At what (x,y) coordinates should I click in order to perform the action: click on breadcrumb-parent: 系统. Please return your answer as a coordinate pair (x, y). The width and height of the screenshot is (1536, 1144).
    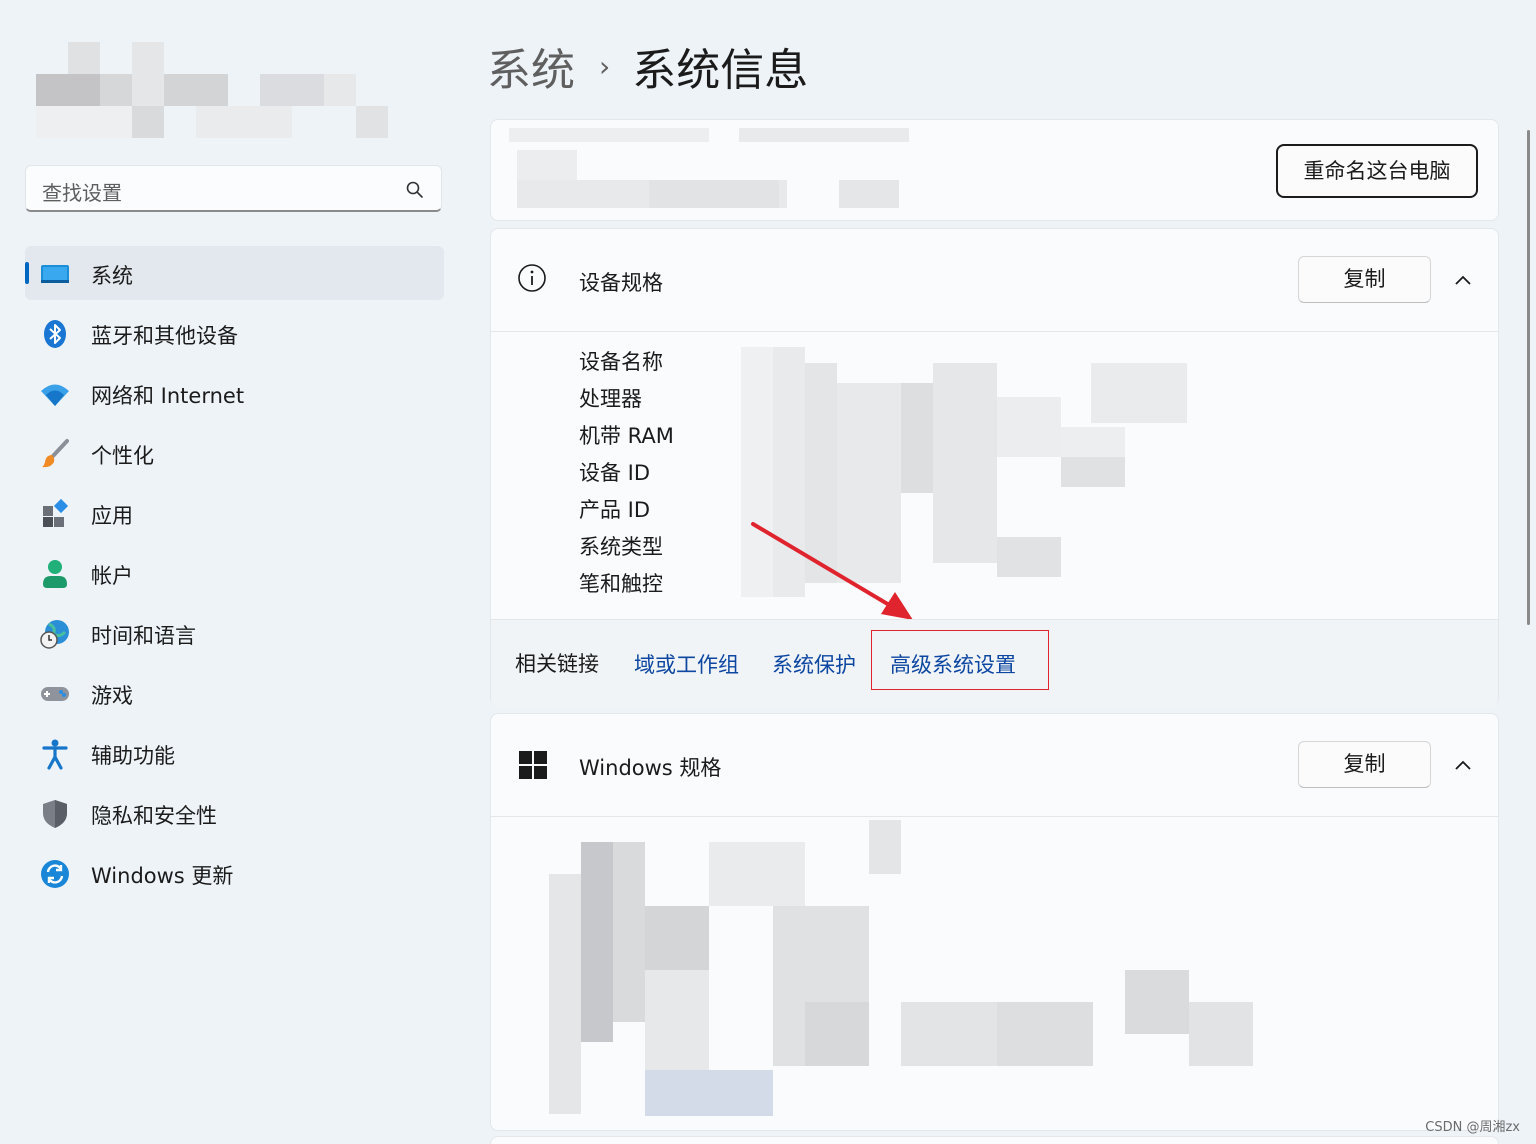
    Looking at the image, I should click on (531, 70).